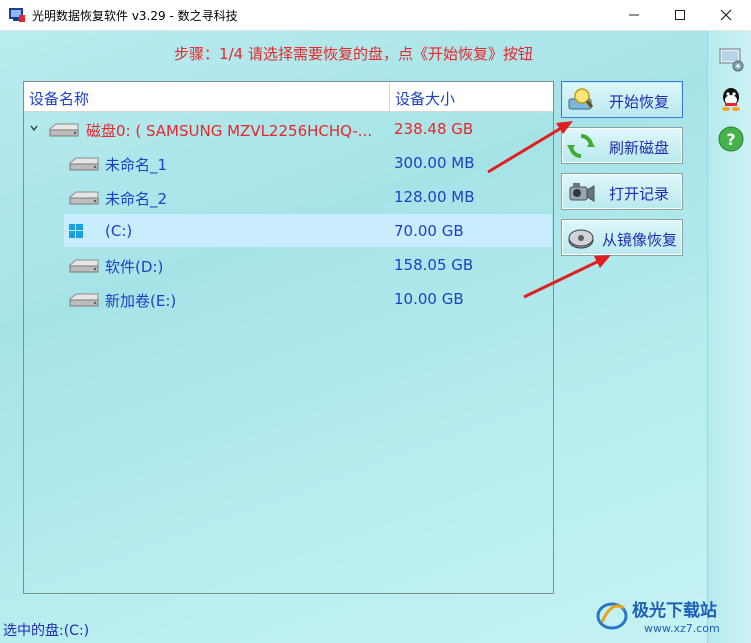  Describe the element at coordinates (674, 610) in the screenshot. I see `watermark-brand: 极光下载站` at that location.